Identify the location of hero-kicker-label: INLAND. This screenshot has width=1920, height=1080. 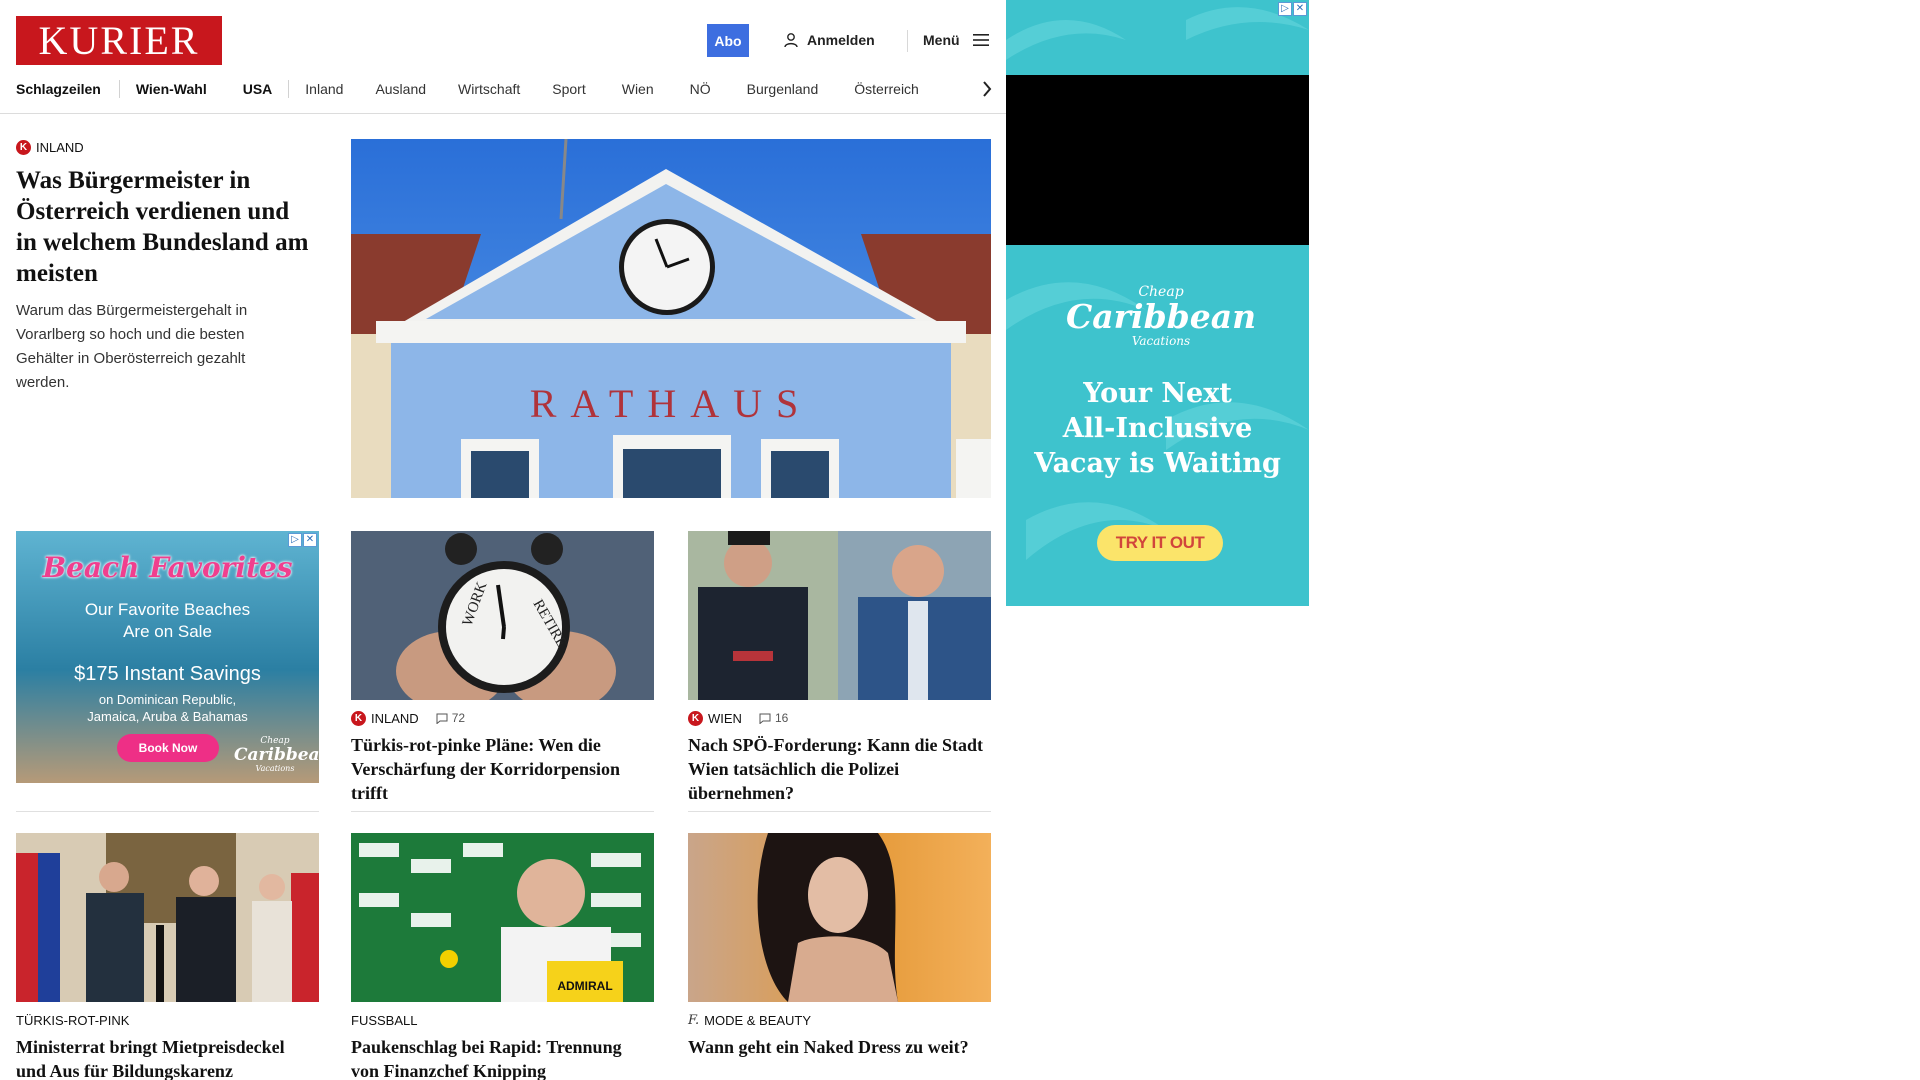
(60, 147).